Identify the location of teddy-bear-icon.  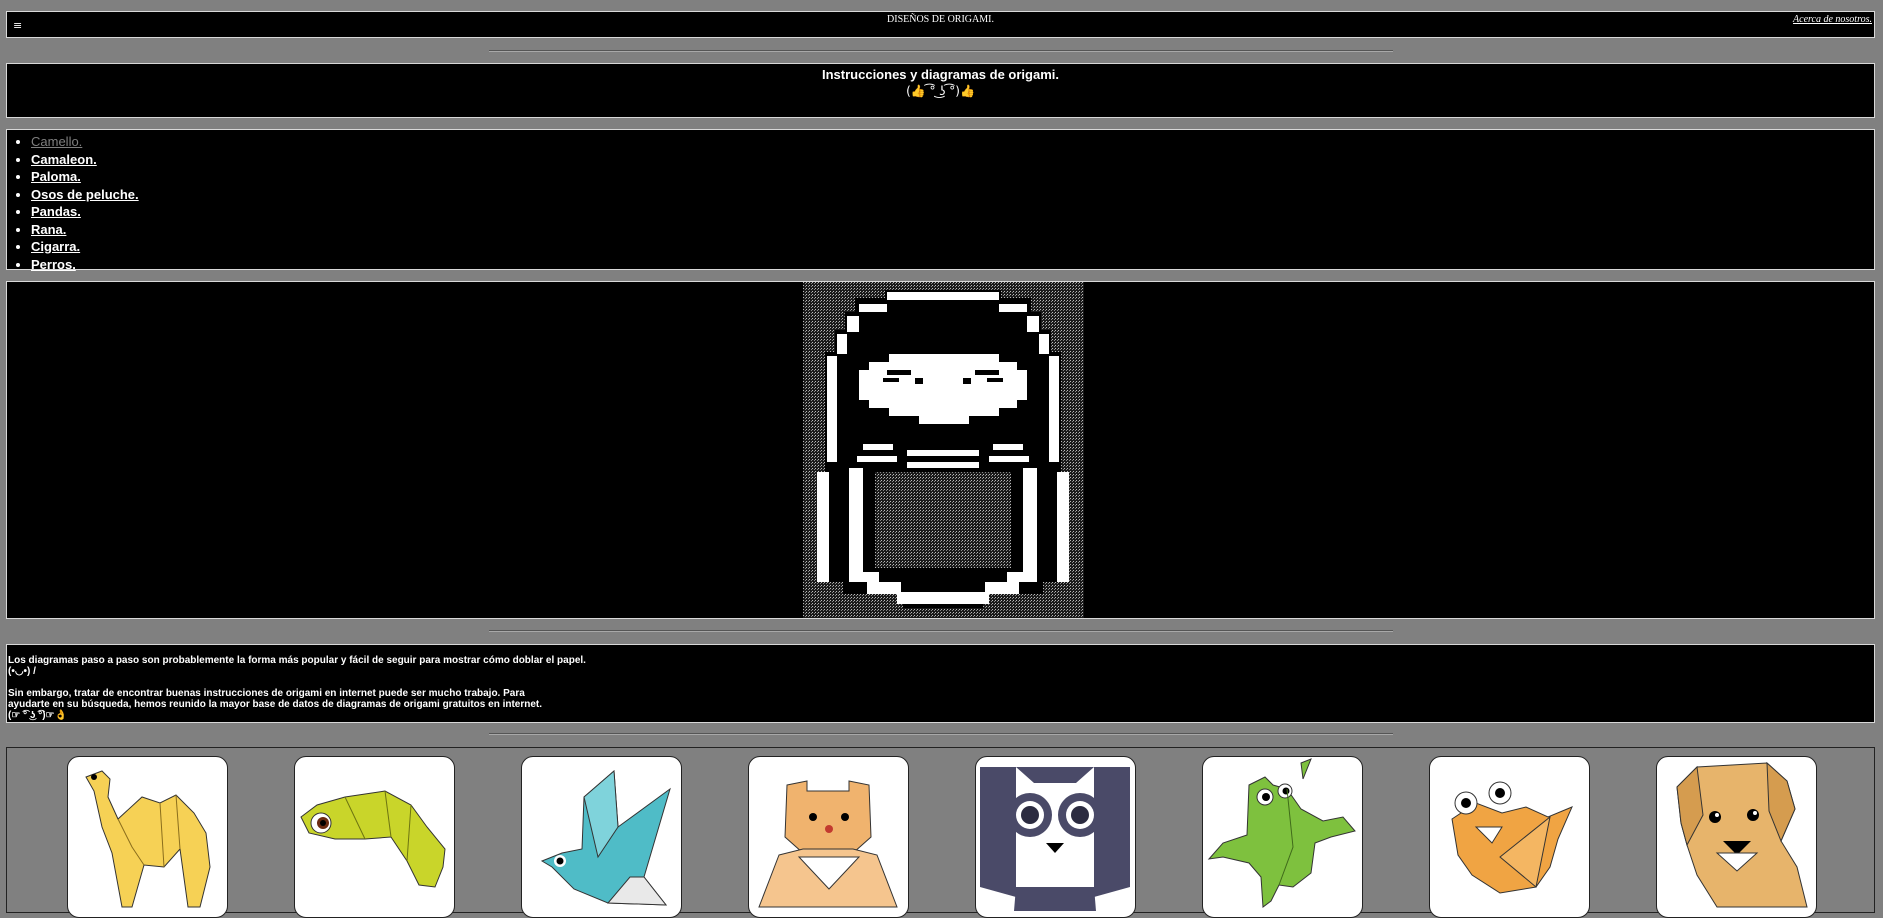
(828, 844).